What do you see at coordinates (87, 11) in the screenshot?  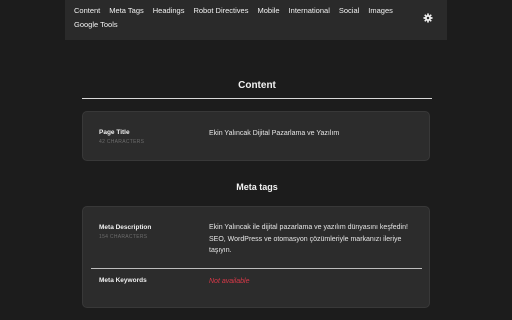 I see `tab-content: Content` at bounding box center [87, 11].